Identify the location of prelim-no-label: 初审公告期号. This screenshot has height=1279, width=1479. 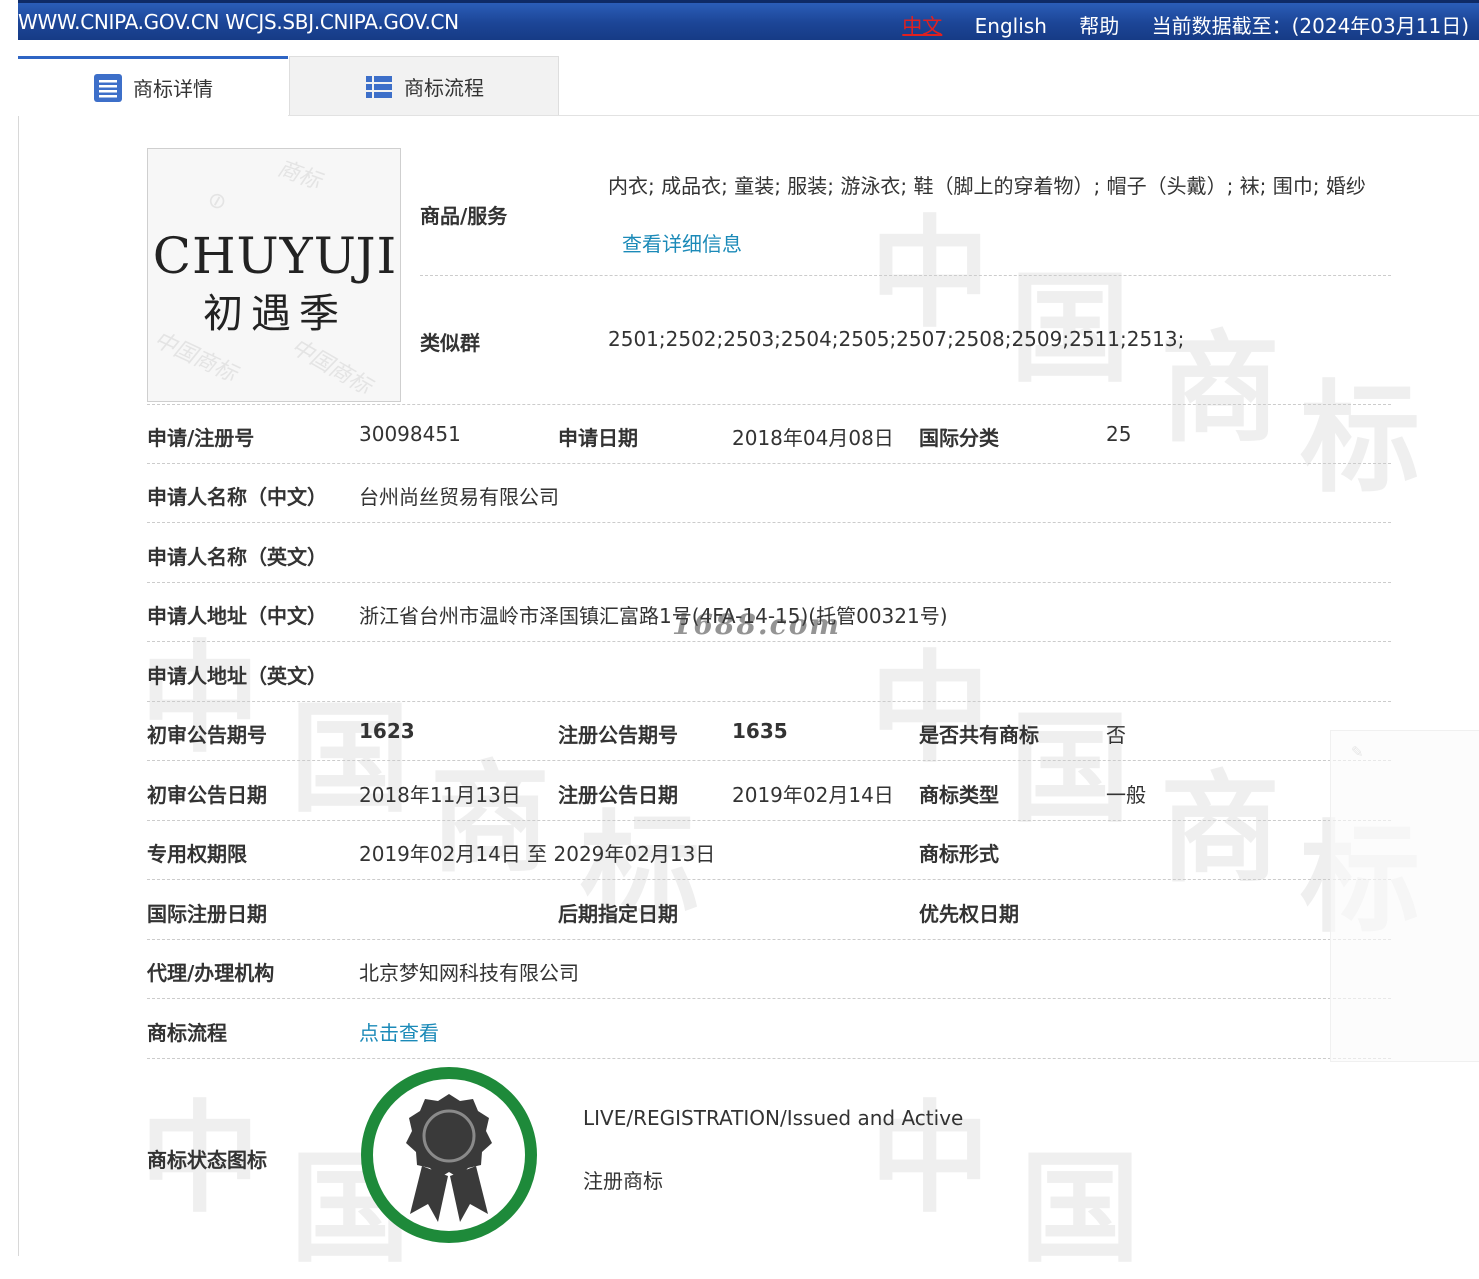
(207, 735).